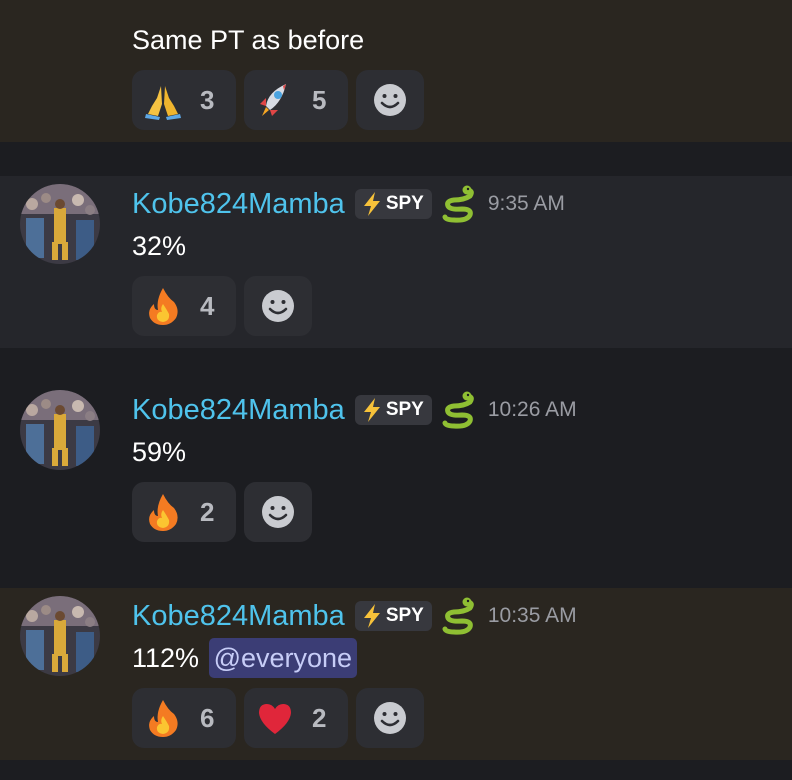 Image resolution: width=792 pixels, height=780 pixels. What do you see at coordinates (207, 305) in the screenshot?
I see `reaction-count: 4` at bounding box center [207, 305].